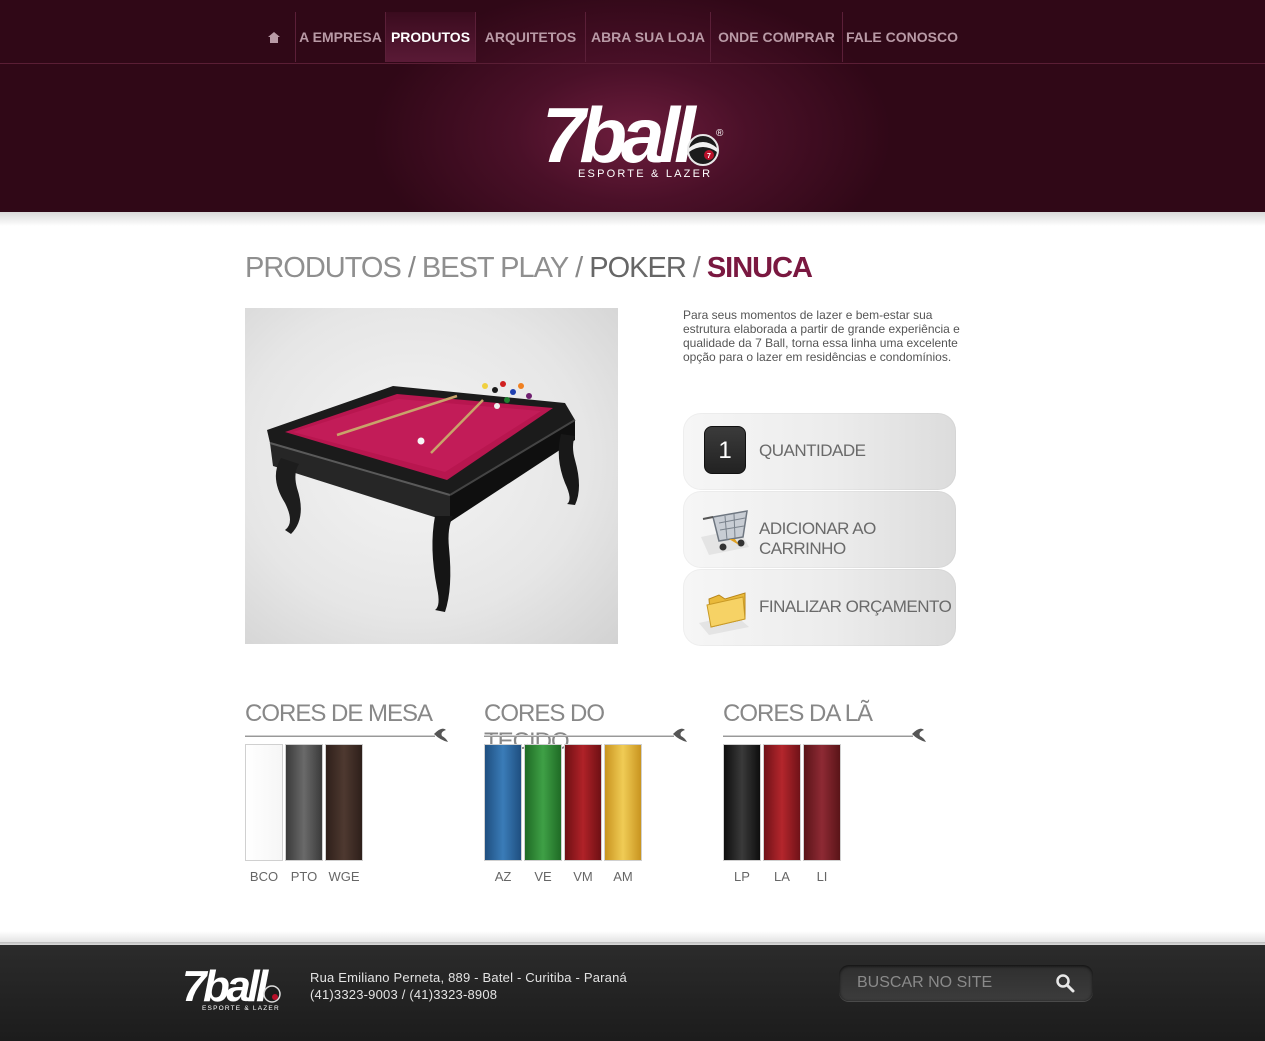 This screenshot has height=1041, width=1265. What do you see at coordinates (709, 156) in the screenshot?
I see `logo-ball-number: 7` at bounding box center [709, 156].